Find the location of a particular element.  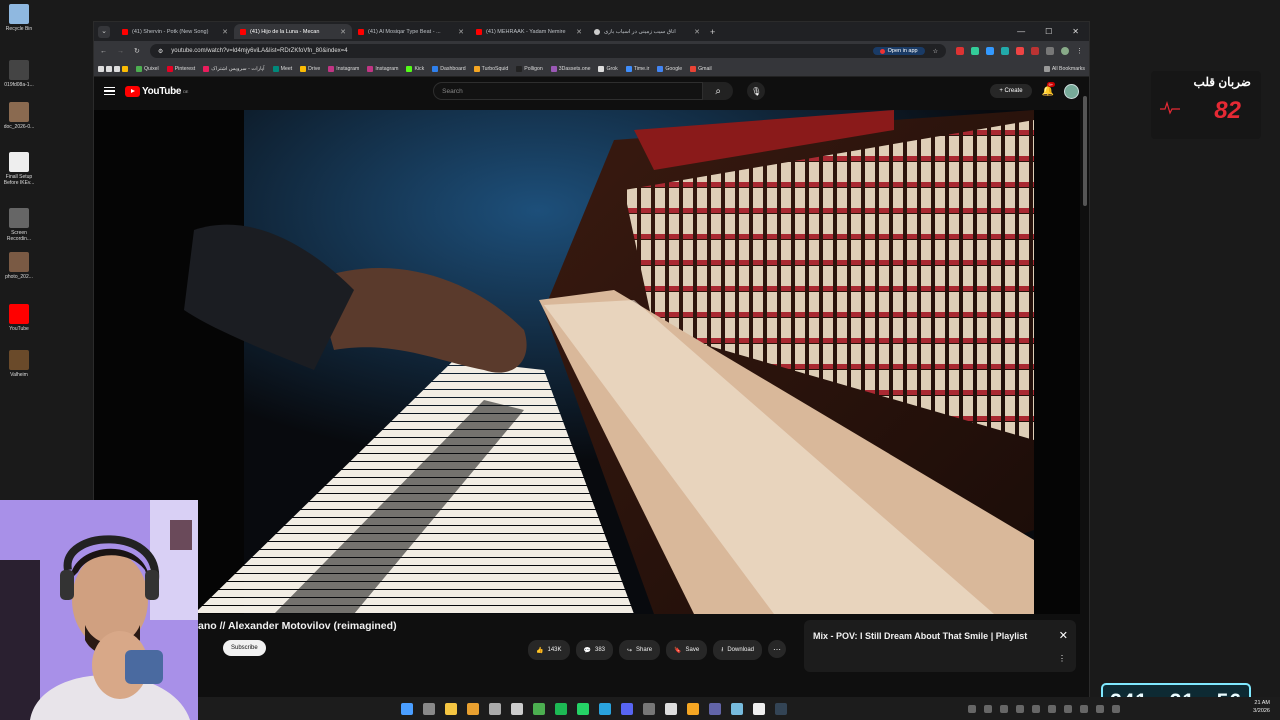

bookmark-item: 3Dassets.one is located at coordinates (570, 68).